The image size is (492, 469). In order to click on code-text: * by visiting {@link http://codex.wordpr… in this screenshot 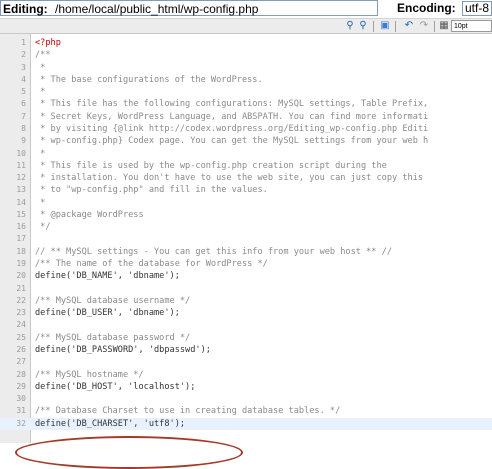, I will do `click(232, 128)`.